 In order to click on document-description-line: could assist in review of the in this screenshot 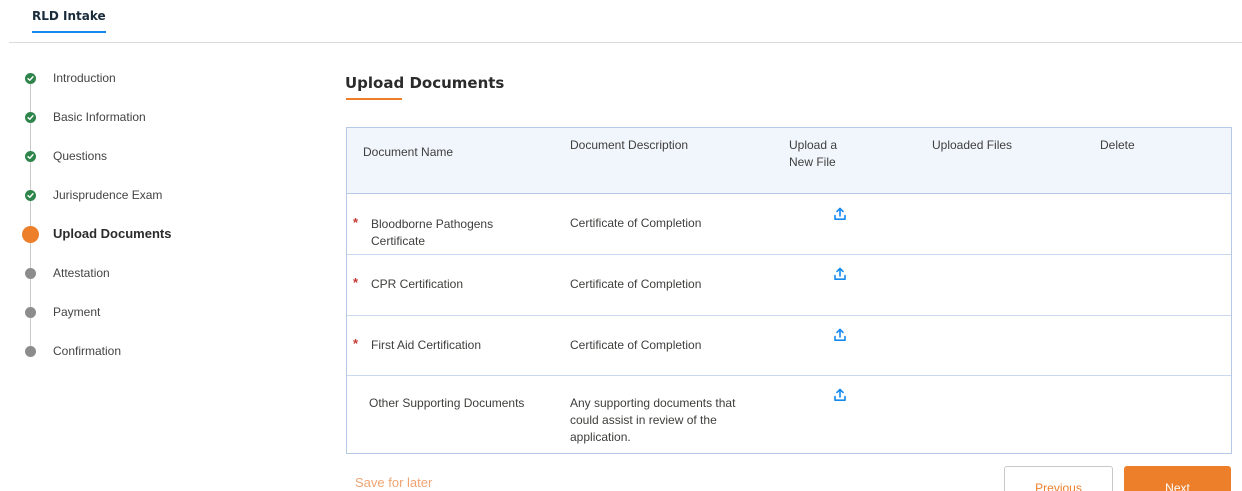, I will do `click(643, 420)`.